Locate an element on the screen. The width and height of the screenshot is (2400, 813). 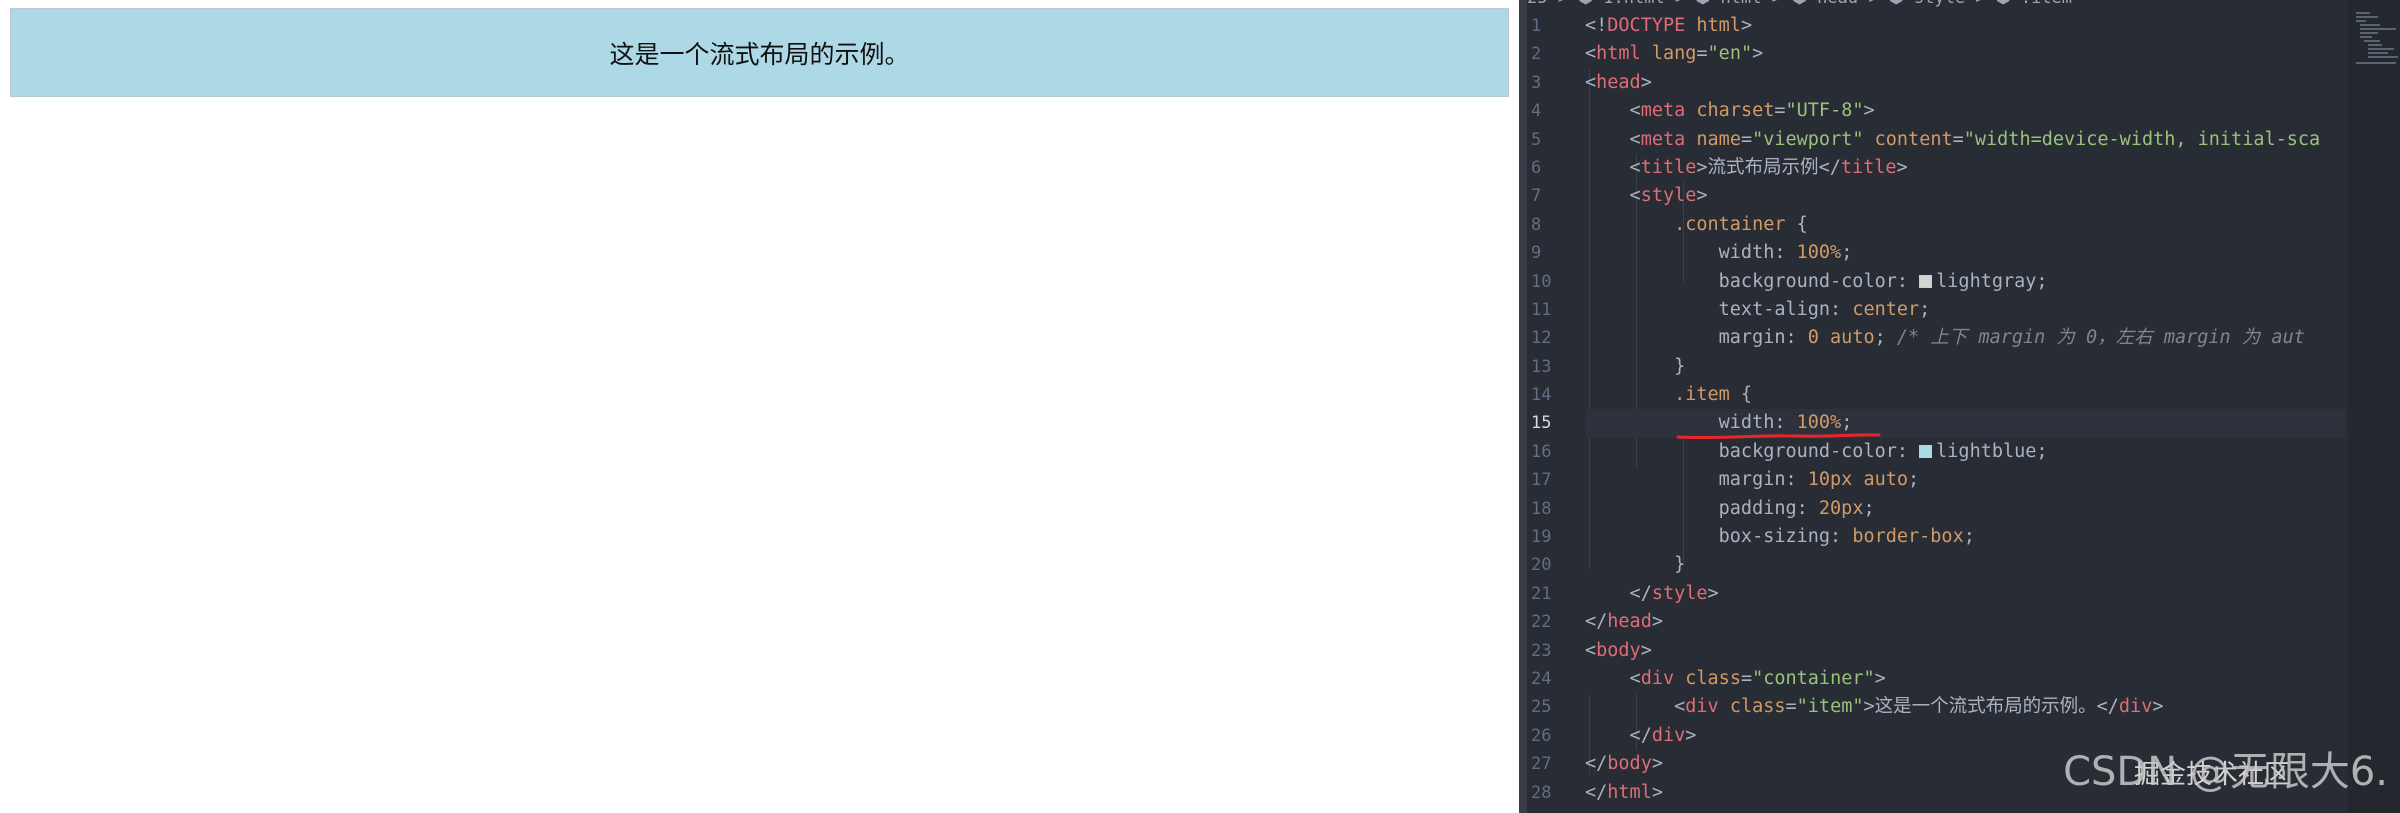
csdn-watermark: CSDN @无限大6. is located at coordinates (2225, 772).